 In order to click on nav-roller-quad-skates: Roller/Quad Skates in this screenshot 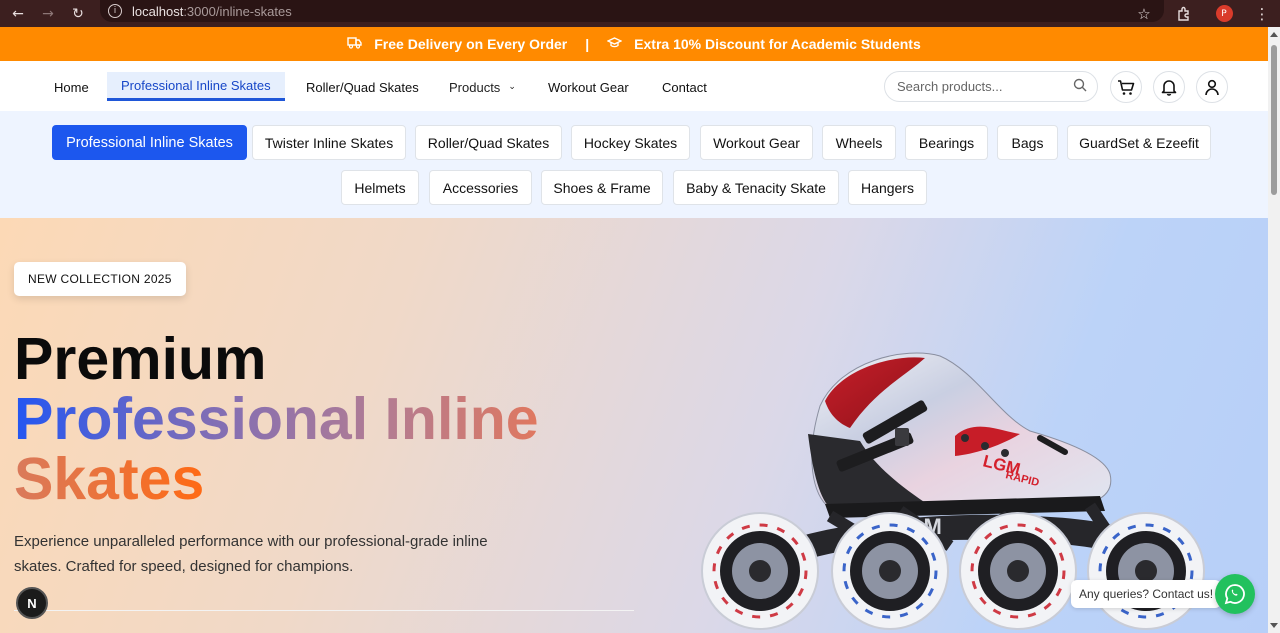, I will do `click(362, 87)`.